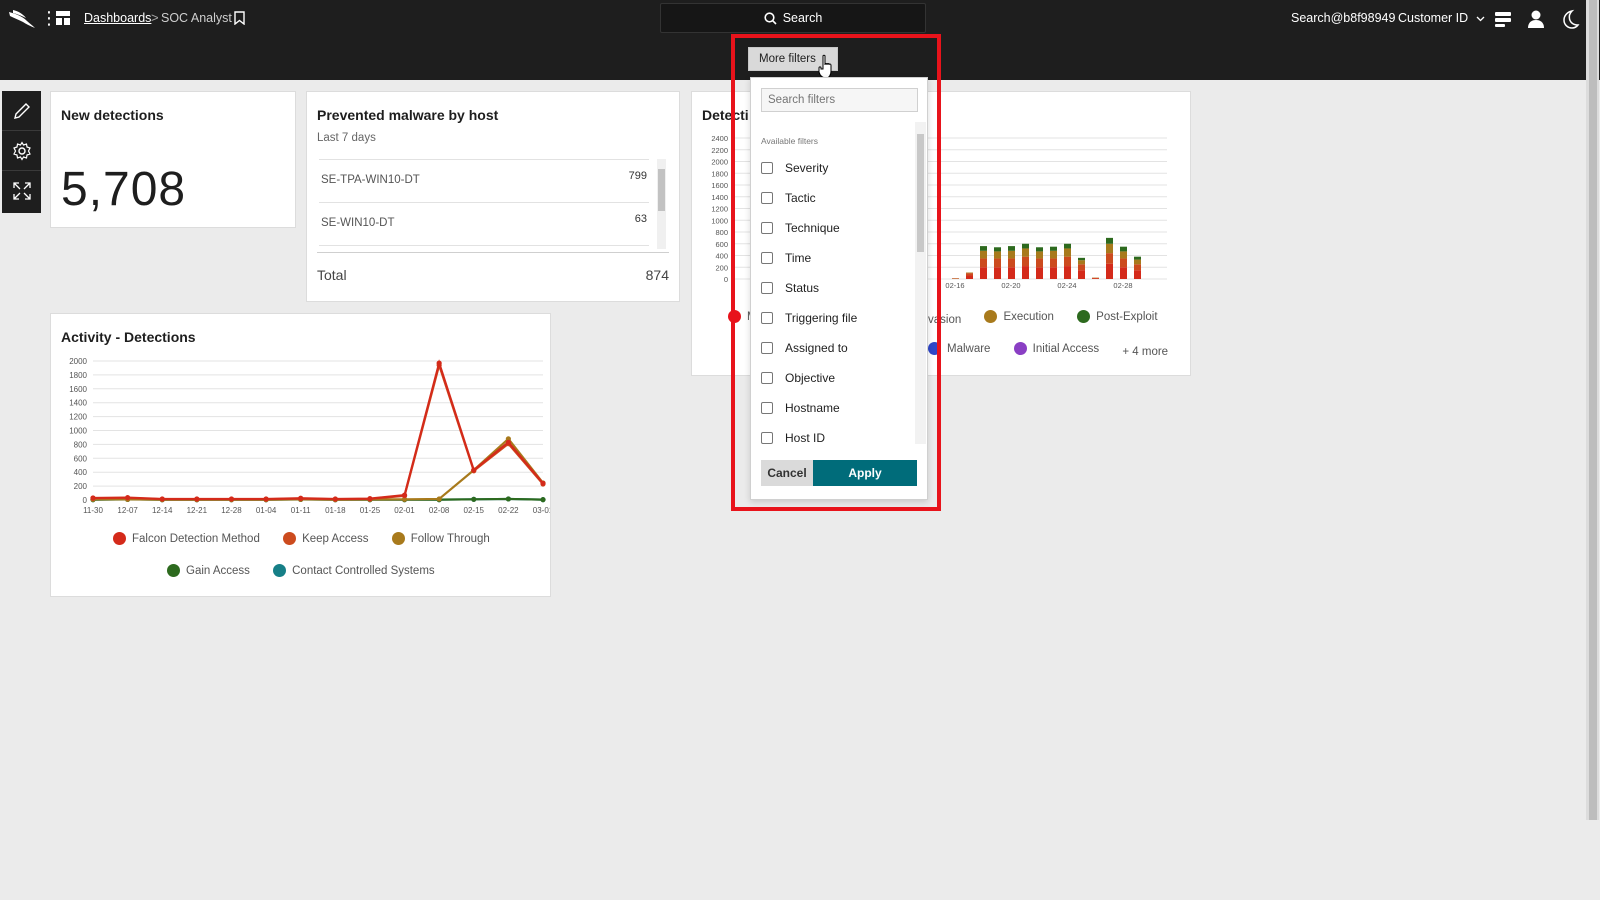  I want to click on legend-label: Post-Exploit, so click(1127, 316).